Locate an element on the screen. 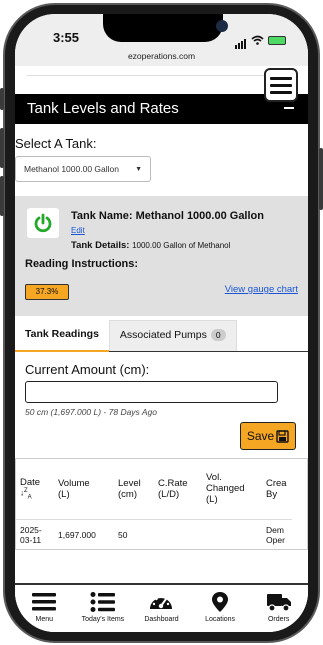 The height and width of the screenshot is (645, 323). current-amount-input is located at coordinates (151, 392).